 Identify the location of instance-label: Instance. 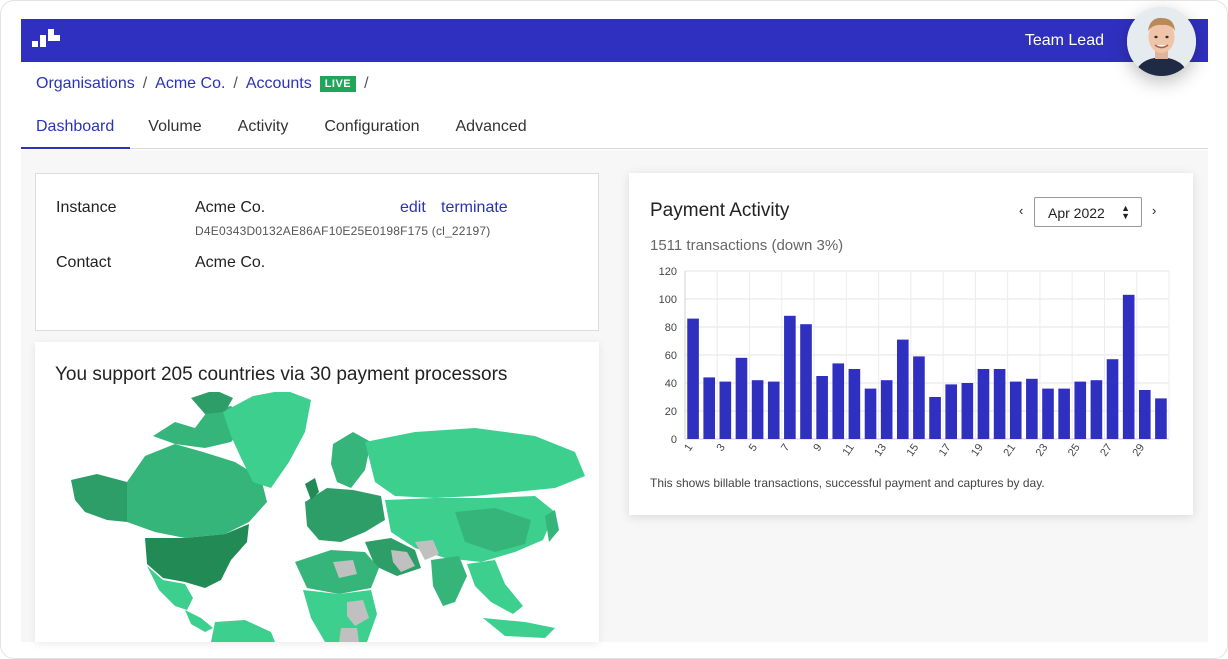
(86, 207).